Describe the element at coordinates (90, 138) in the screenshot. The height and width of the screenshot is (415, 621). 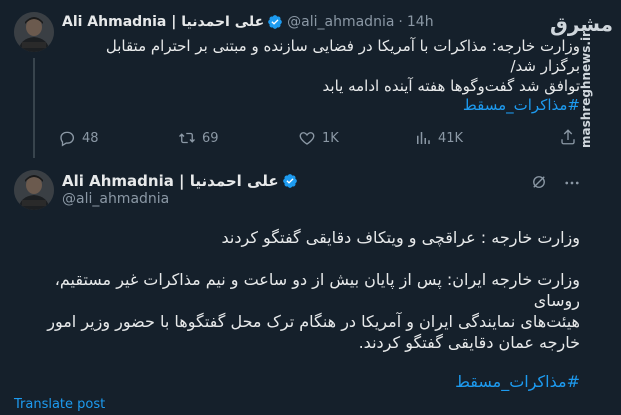
I see `reply-count: 48` at that location.